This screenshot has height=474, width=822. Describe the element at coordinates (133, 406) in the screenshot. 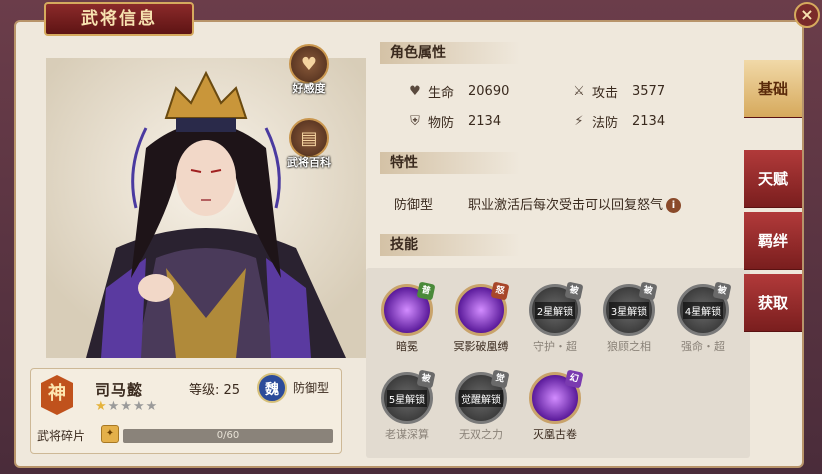

I see `star-empty: ★★★★` at that location.